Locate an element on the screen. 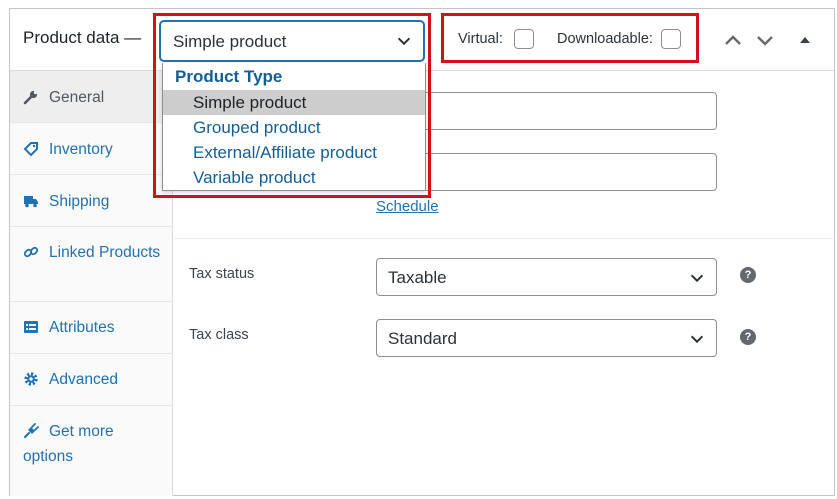 The image size is (837, 499). downloadable-label: Downloadable: is located at coordinates (605, 39).